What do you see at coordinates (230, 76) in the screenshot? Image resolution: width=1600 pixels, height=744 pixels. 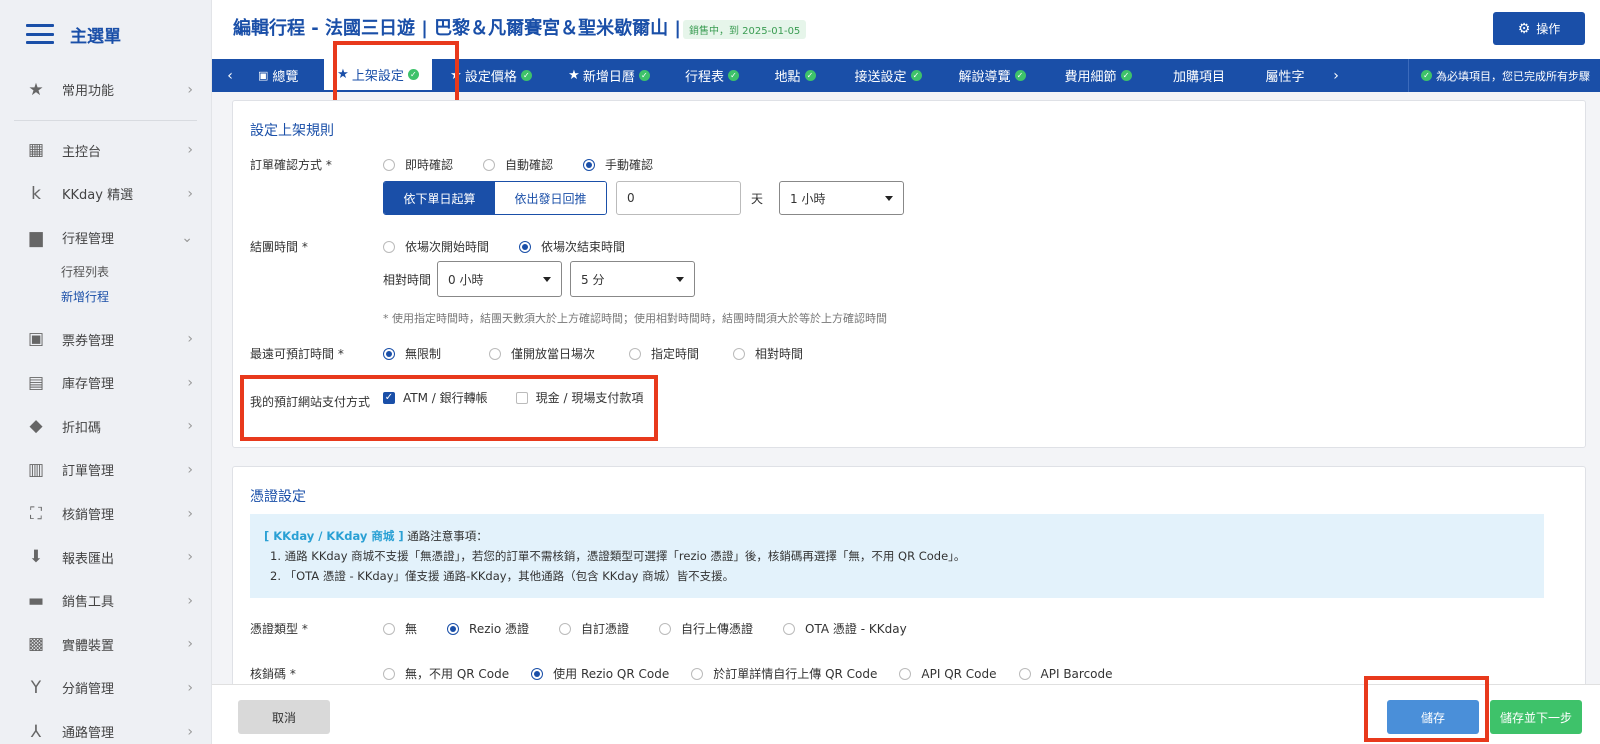 I see `chevron-left-icon: ‹` at bounding box center [230, 76].